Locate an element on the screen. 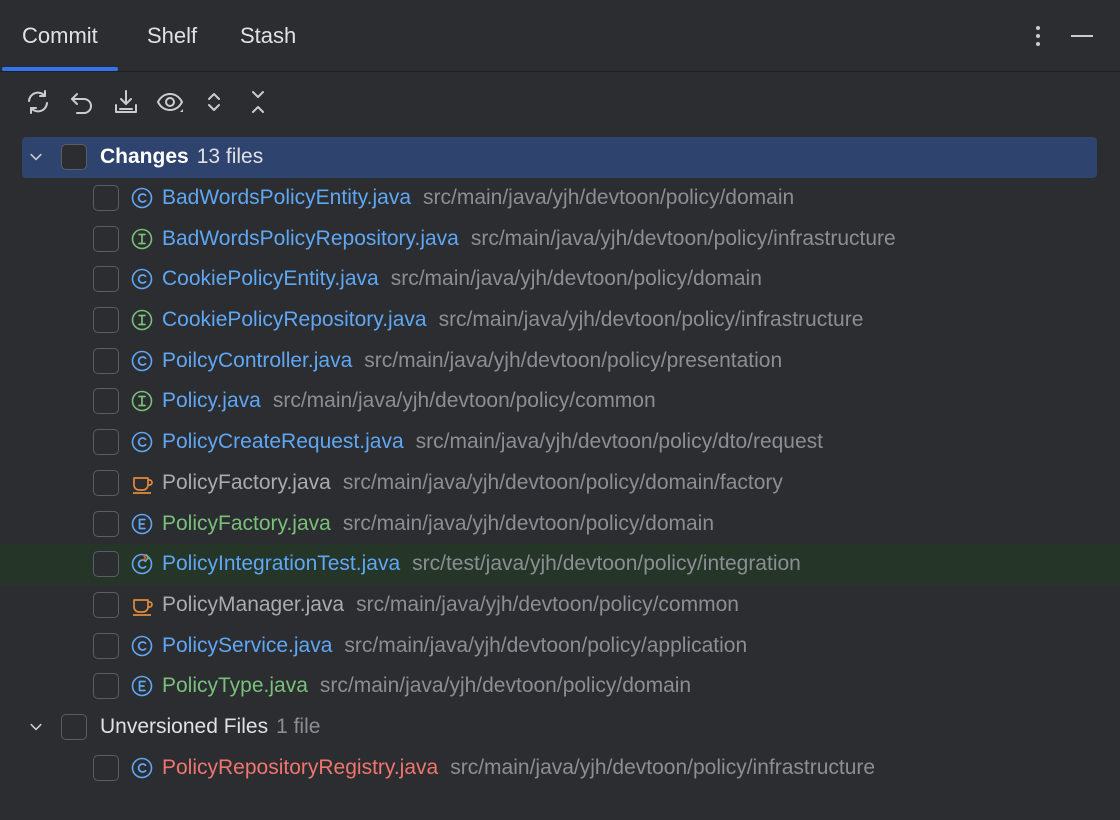 The height and width of the screenshot is (820, 1120). group-unversioned-files: Unversioned Files 1 file is located at coordinates (560, 727).